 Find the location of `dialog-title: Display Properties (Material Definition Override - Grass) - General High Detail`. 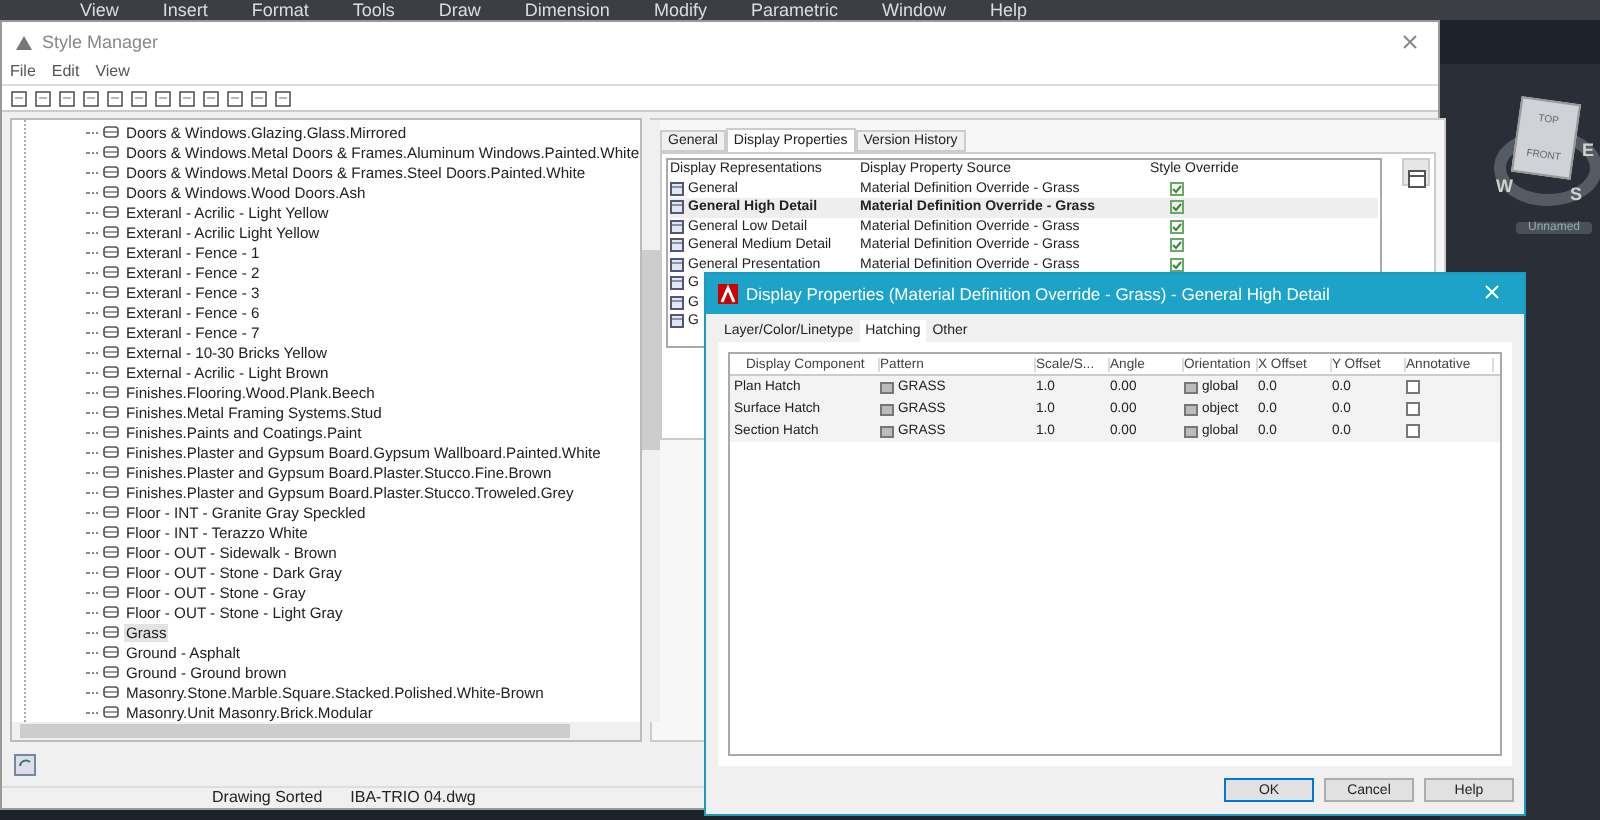

dialog-title: Display Properties (Material Definition Override - Grass) - General High Detail is located at coordinates (1038, 294).